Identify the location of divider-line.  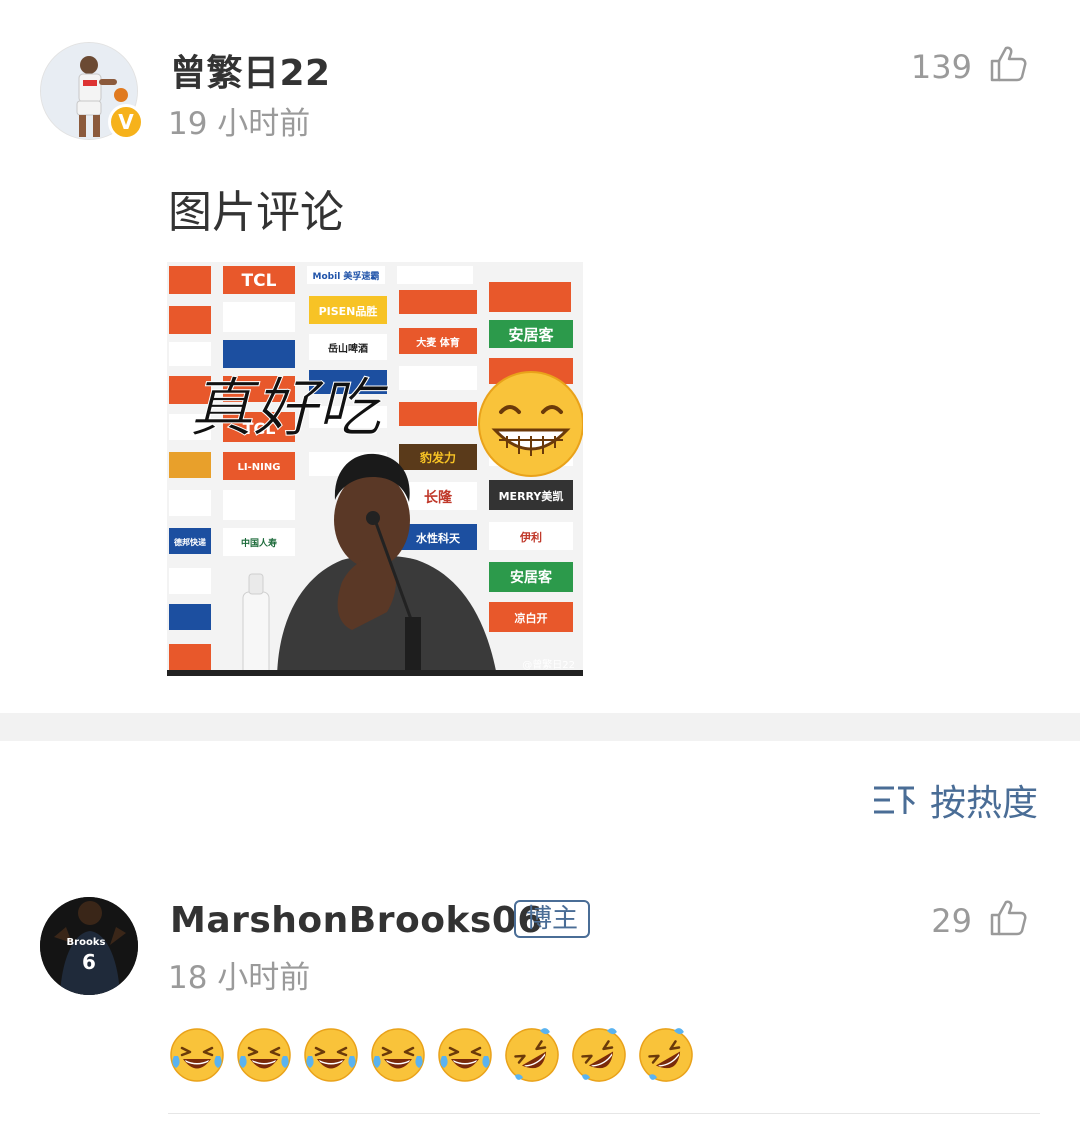
(604, 1113).